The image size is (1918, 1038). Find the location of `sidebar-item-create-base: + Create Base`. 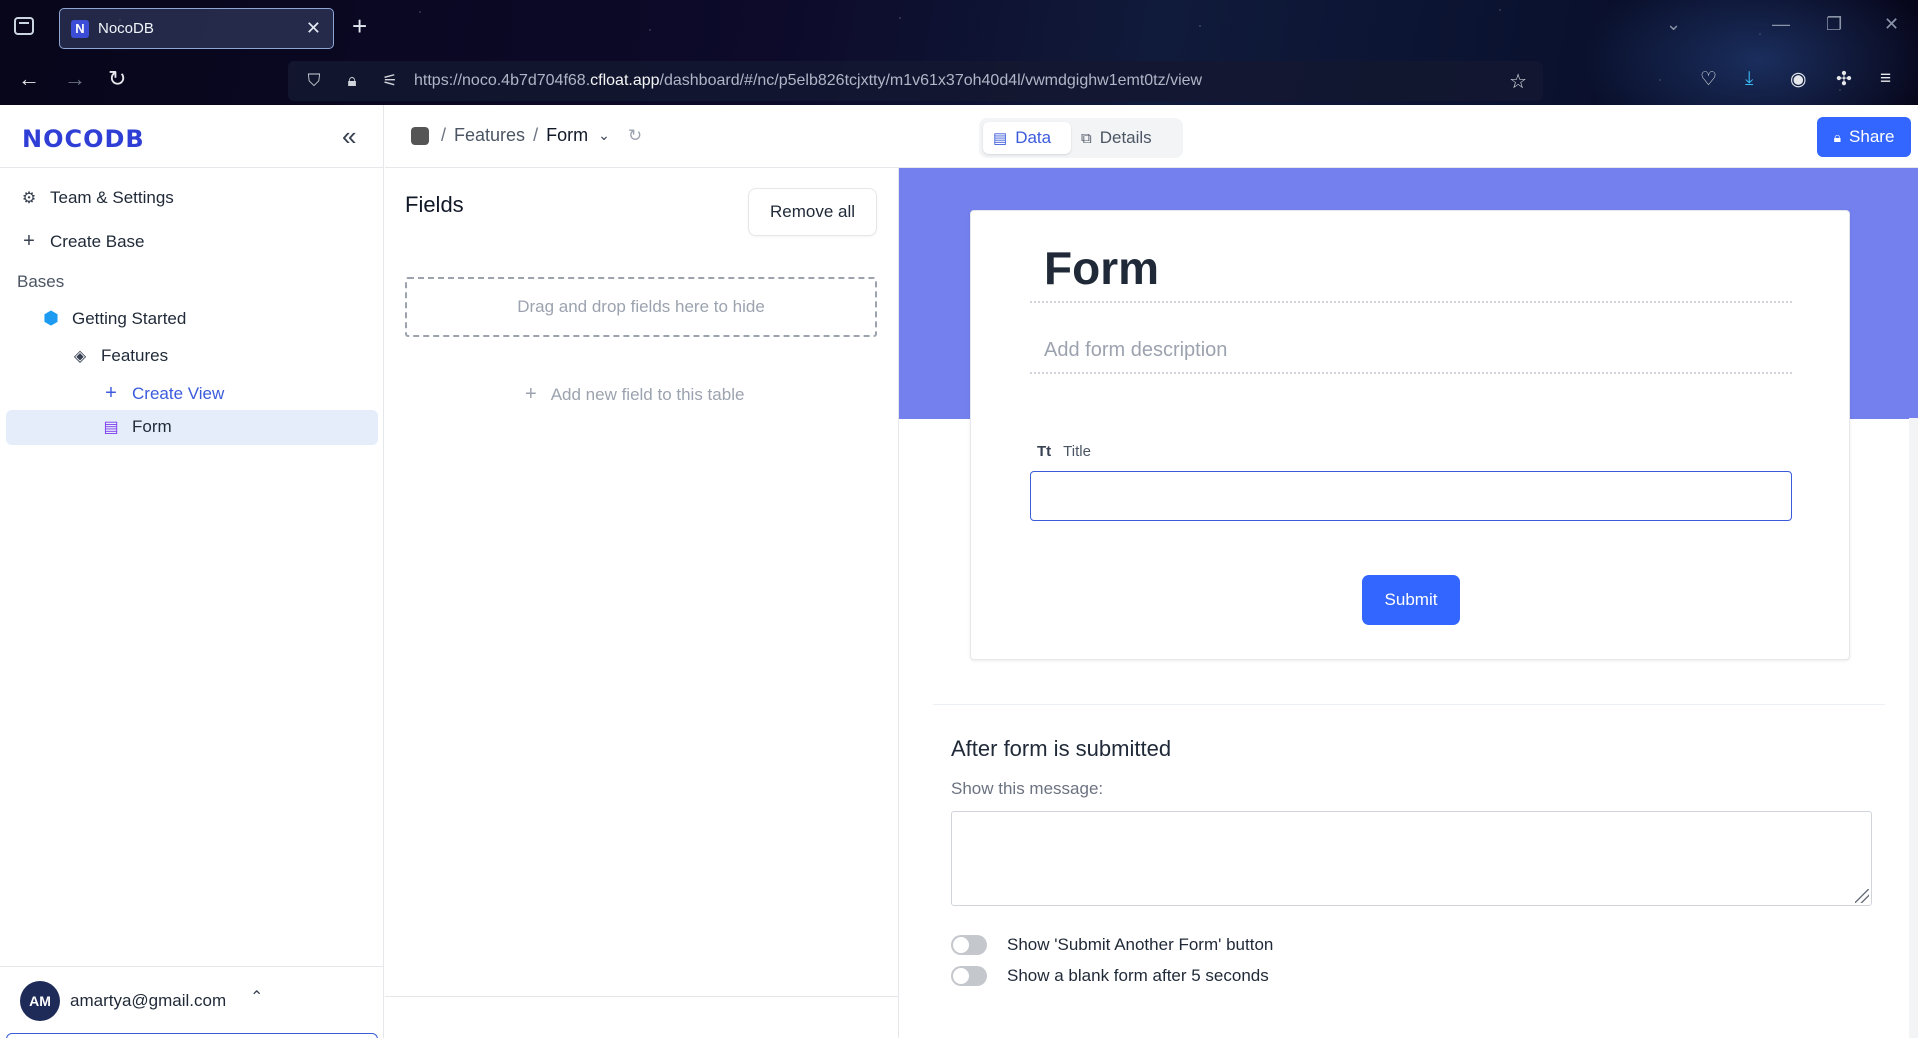

sidebar-item-create-base: + Create Base is located at coordinates (81, 241).